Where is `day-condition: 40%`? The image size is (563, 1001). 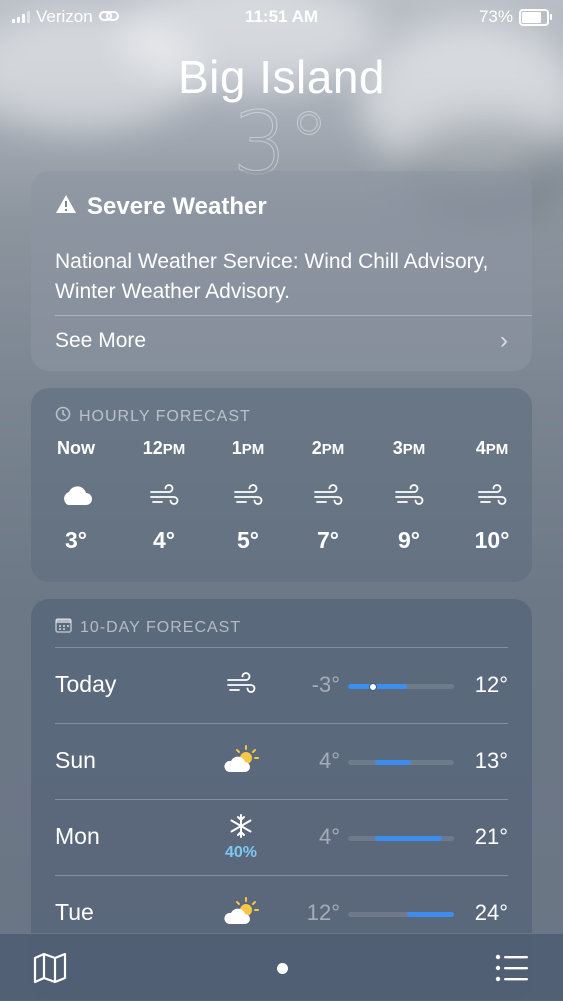 day-condition: 40% is located at coordinates (241, 837).